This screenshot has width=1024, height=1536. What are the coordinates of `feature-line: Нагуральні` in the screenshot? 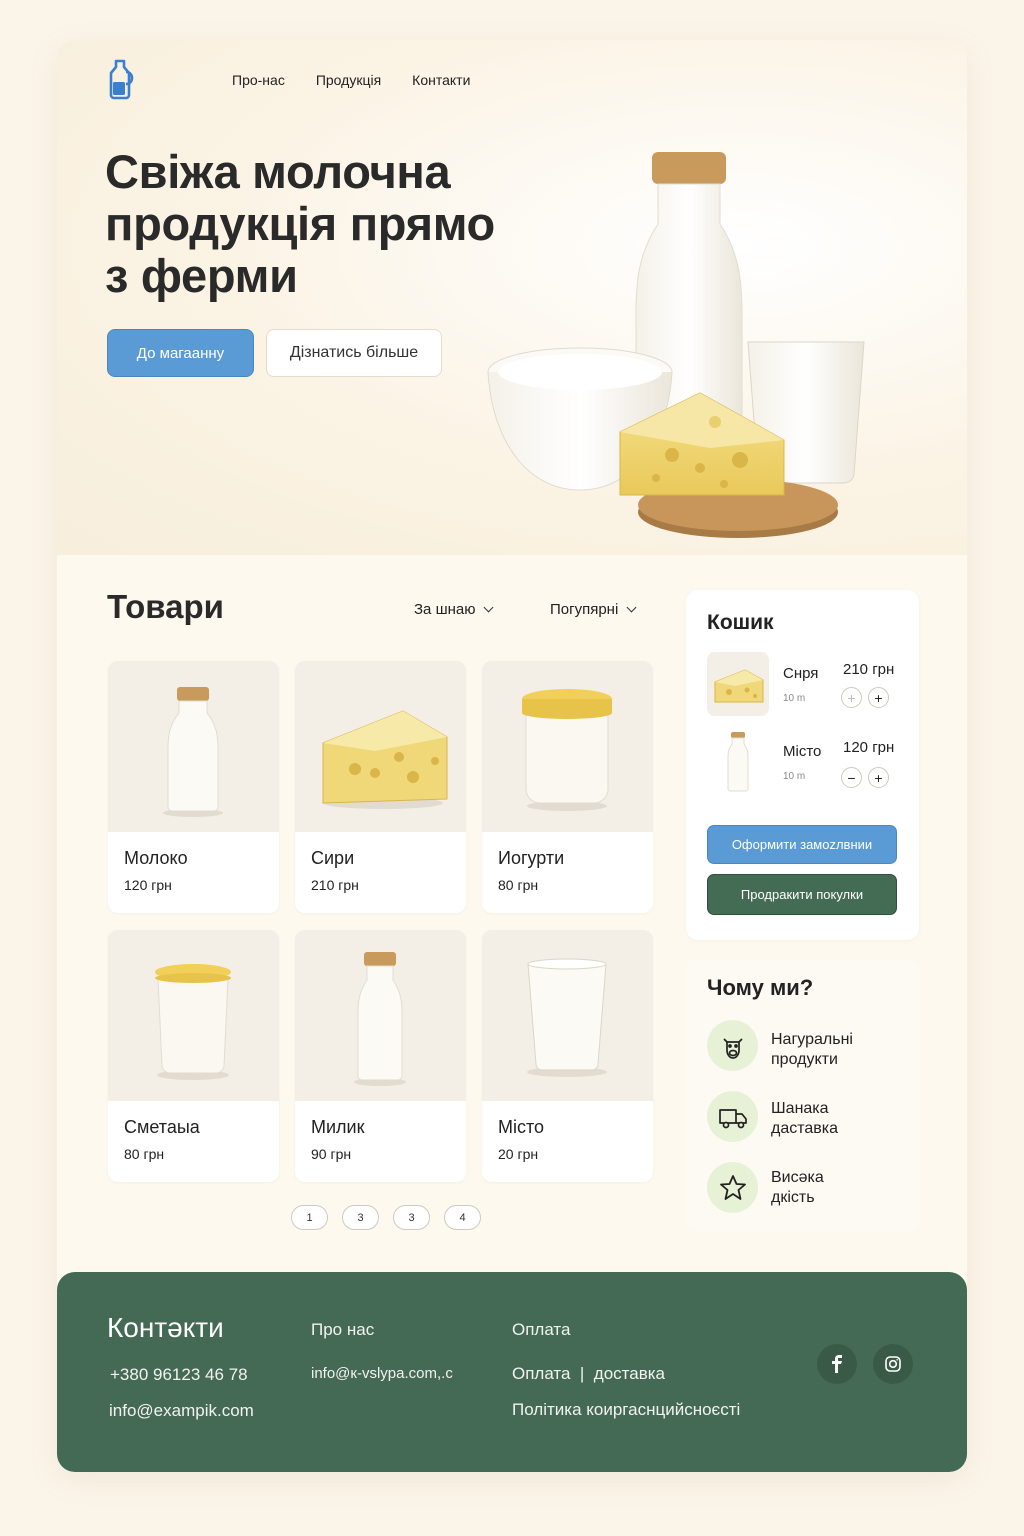 It's located at (812, 1039).